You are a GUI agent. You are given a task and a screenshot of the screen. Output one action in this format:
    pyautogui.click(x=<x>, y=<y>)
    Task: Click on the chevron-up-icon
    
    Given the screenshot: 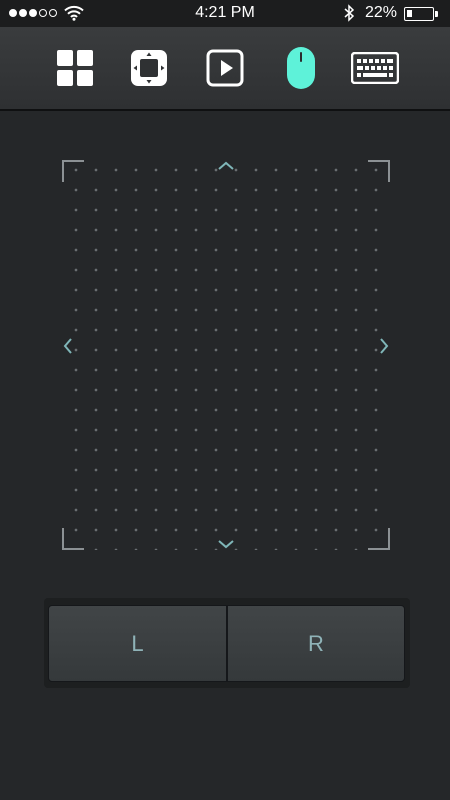 What is the action you would take?
    pyautogui.click(x=226, y=165)
    